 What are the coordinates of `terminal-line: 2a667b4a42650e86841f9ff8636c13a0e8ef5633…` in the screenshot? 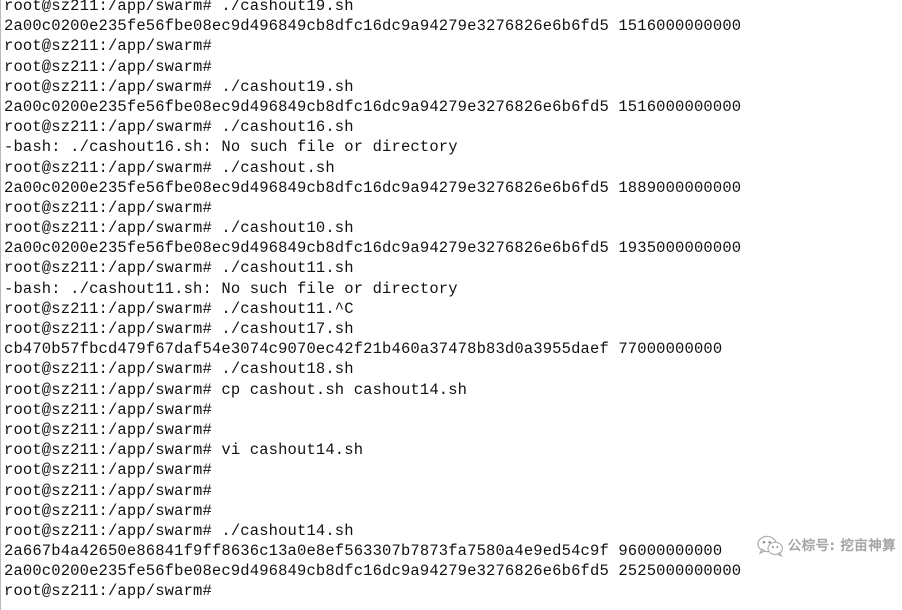 It's located at (363, 551).